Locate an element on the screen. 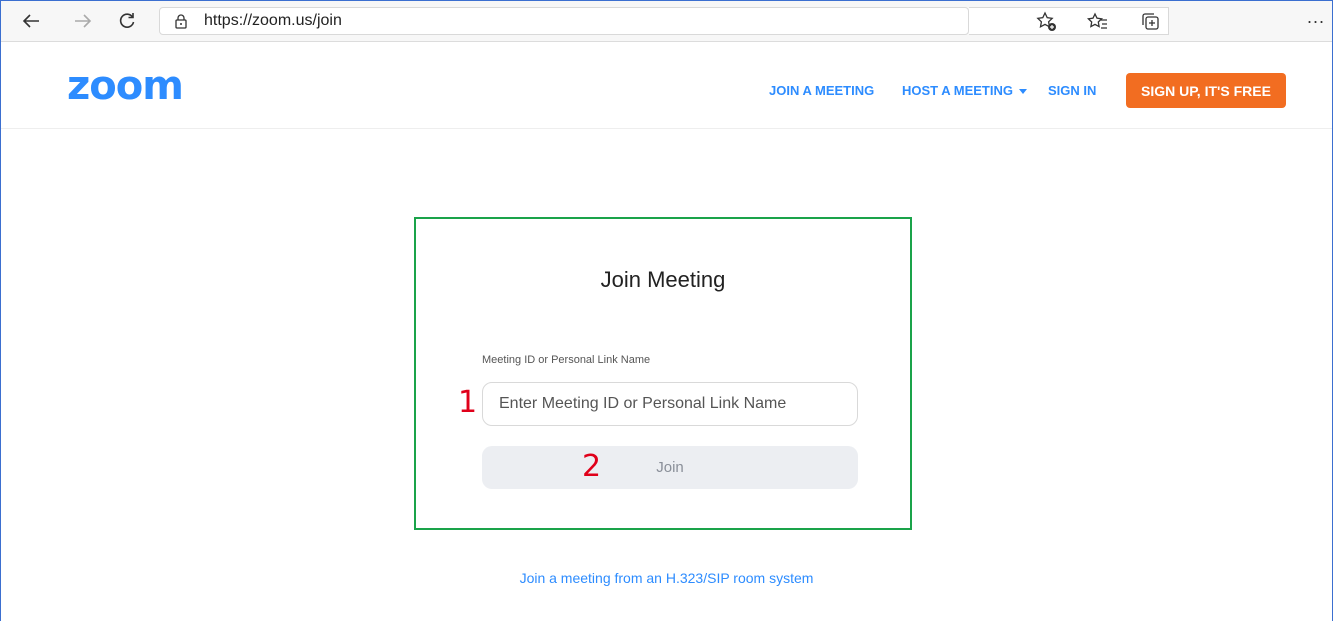 This screenshot has height=622, width=1333. address-bar: https://zoom.us/join is located at coordinates (564, 21).